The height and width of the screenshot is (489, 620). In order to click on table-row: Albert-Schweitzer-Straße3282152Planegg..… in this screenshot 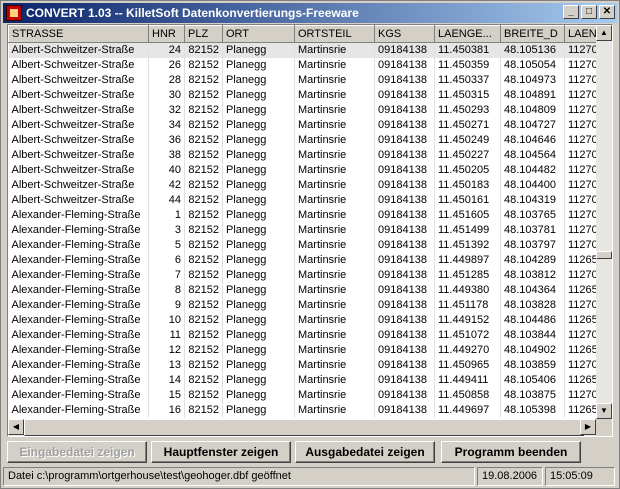, I will do `click(302, 110)`.